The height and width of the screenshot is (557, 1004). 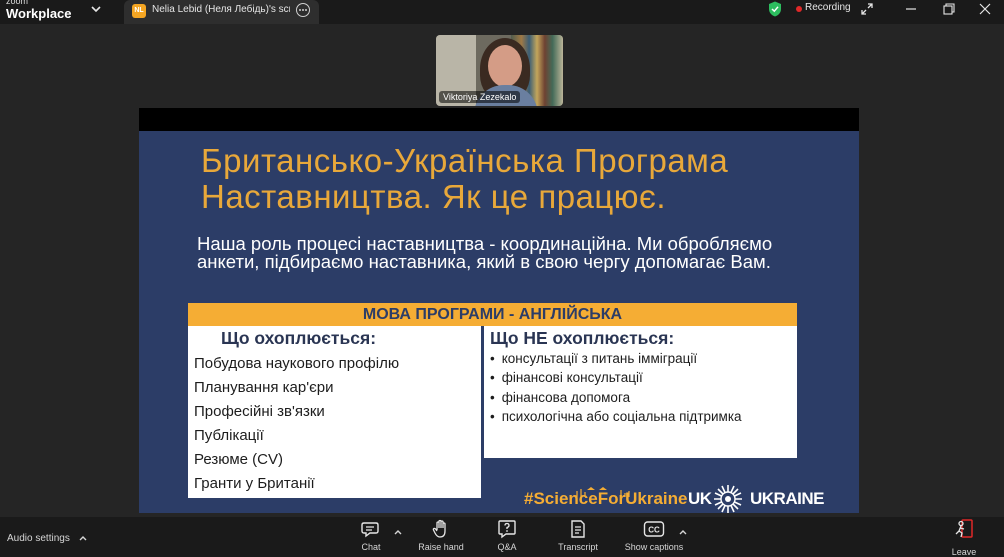 What do you see at coordinates (439, 528) in the screenshot?
I see `hand-icon` at bounding box center [439, 528].